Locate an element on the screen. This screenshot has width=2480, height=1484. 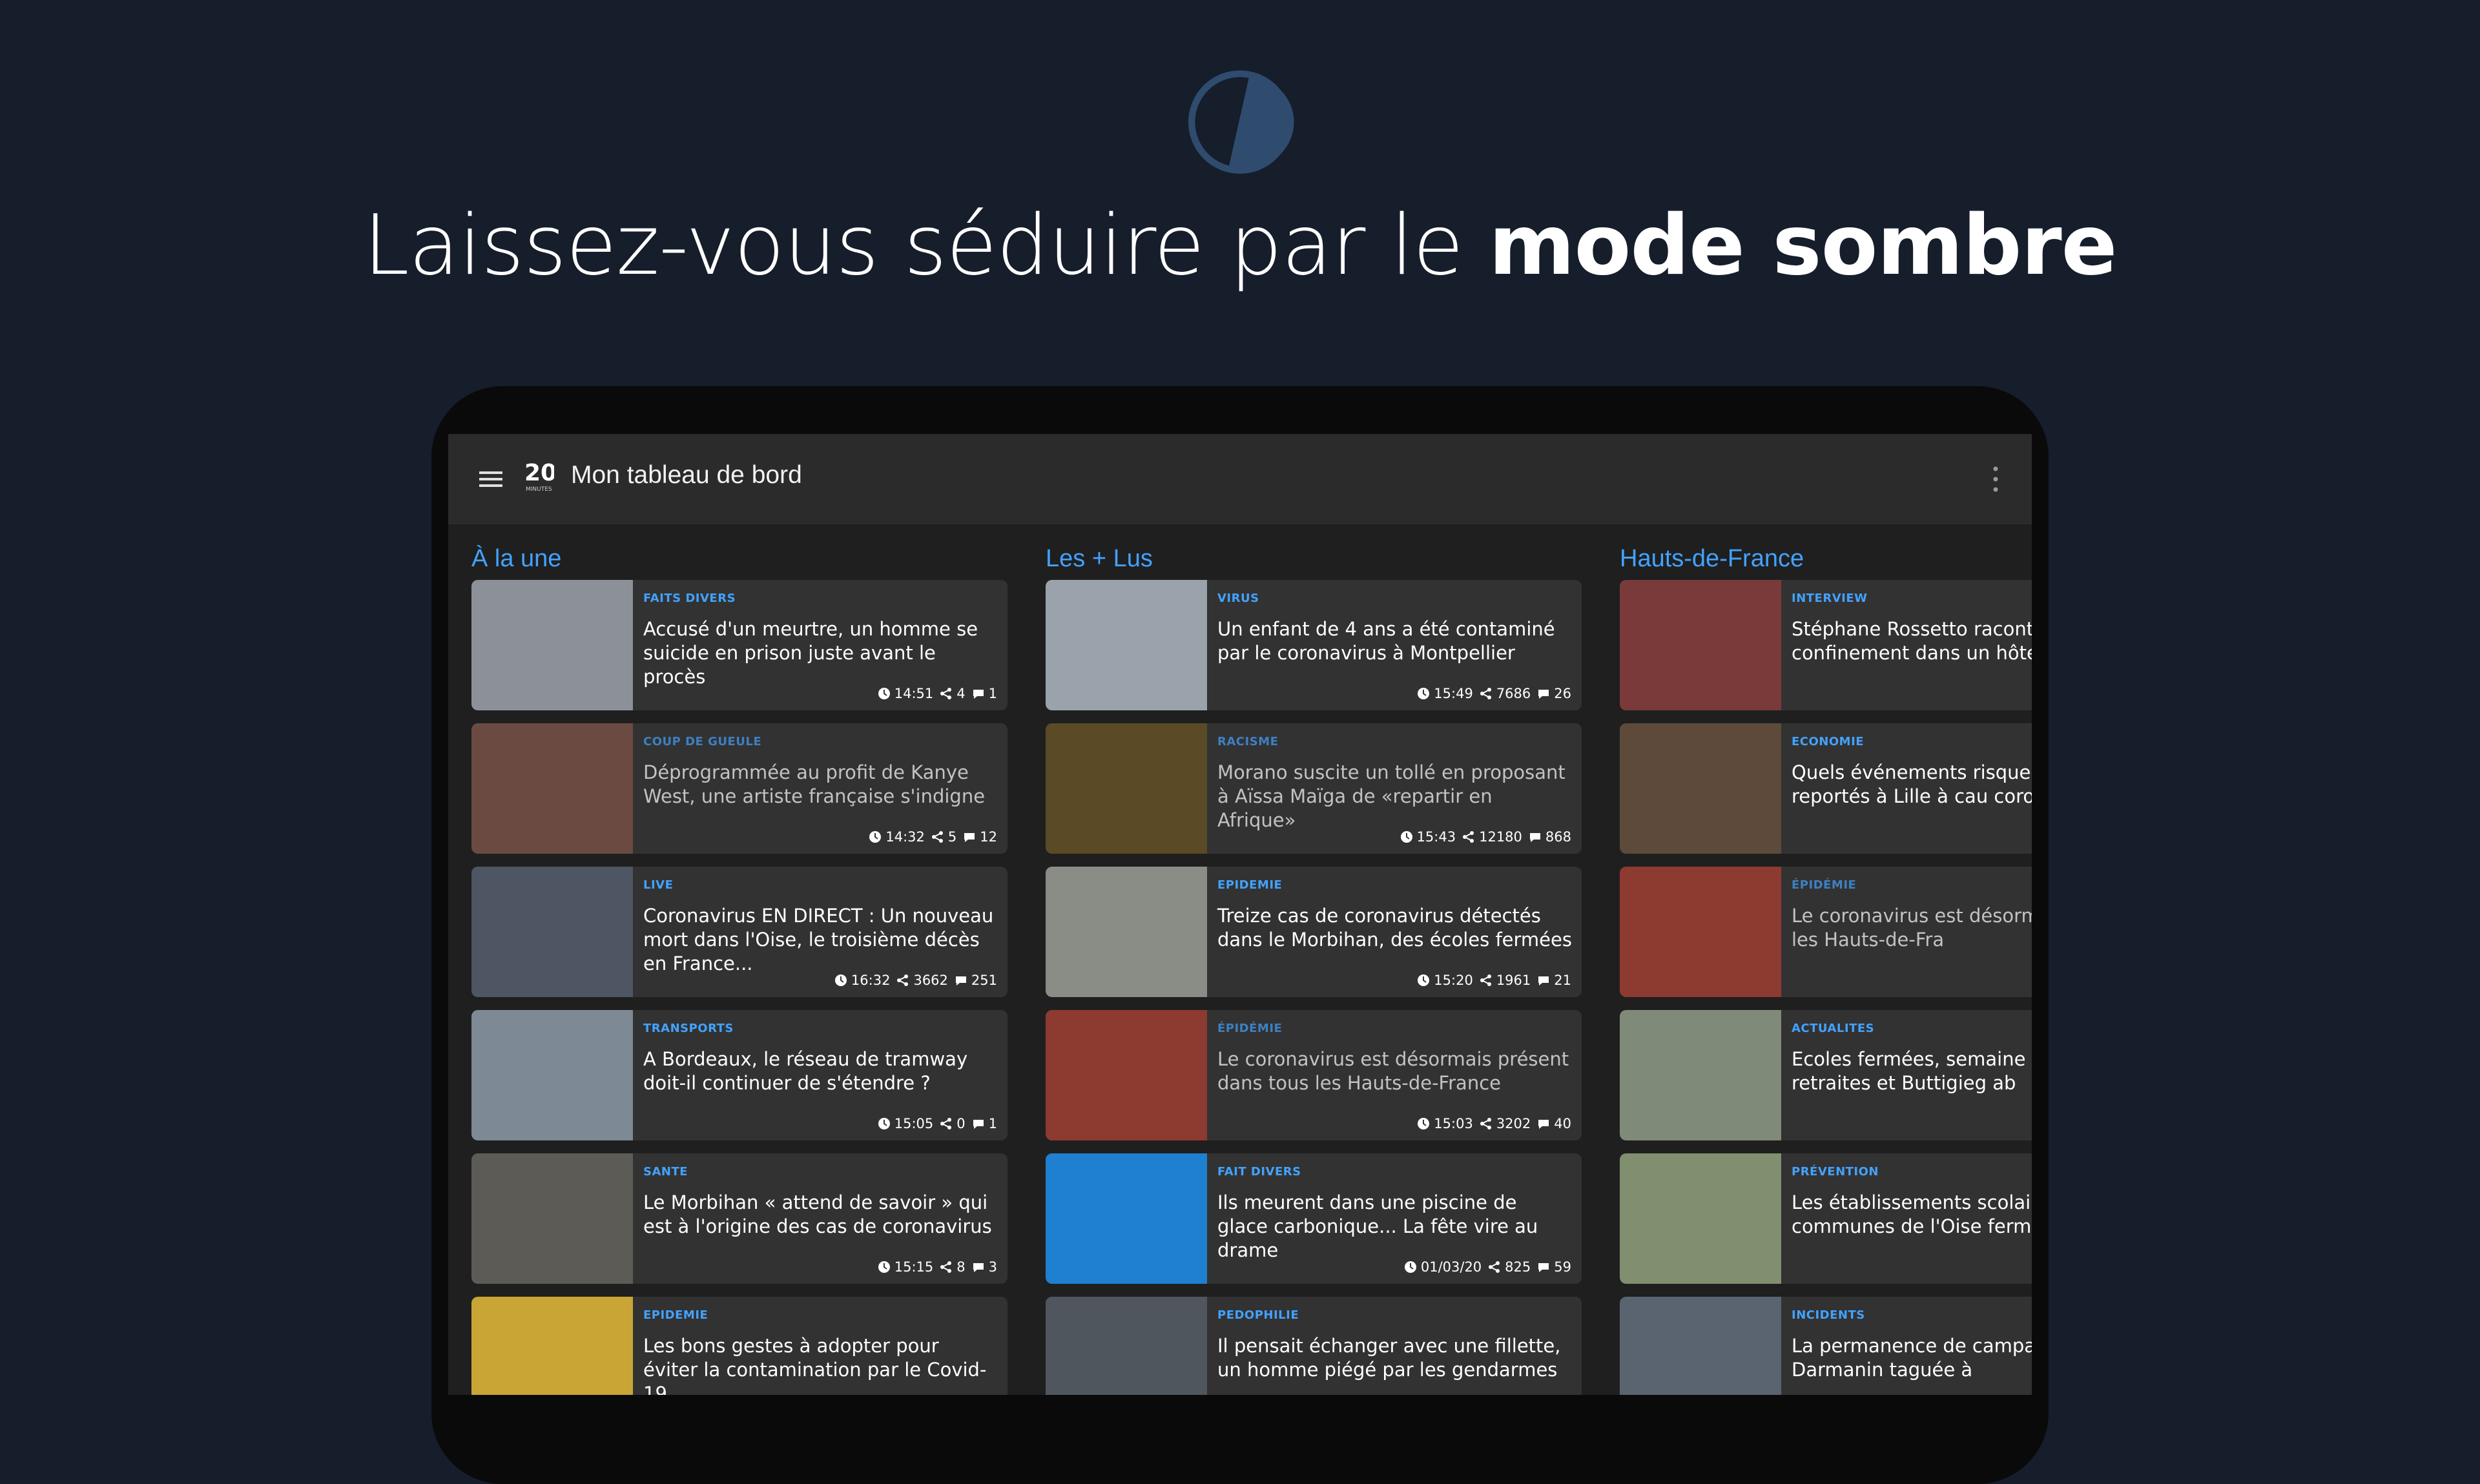
meta-shares: 8 is located at coordinates (953, 1267).